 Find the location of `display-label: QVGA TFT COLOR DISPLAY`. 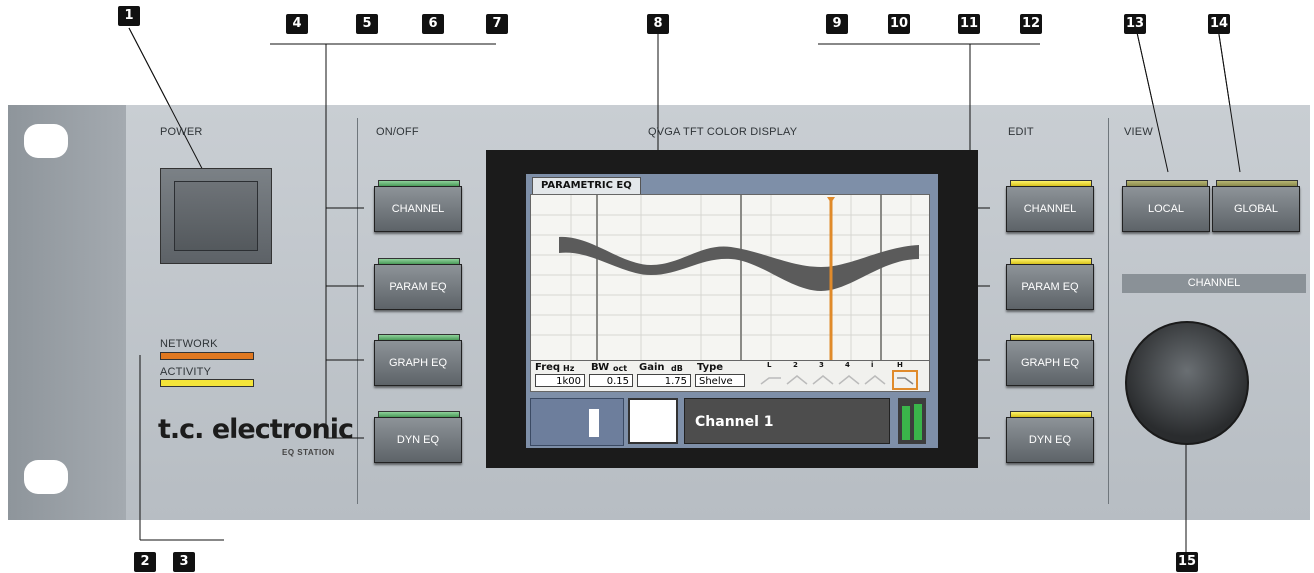

display-label: QVGA TFT COLOR DISPLAY is located at coordinates (723, 132).